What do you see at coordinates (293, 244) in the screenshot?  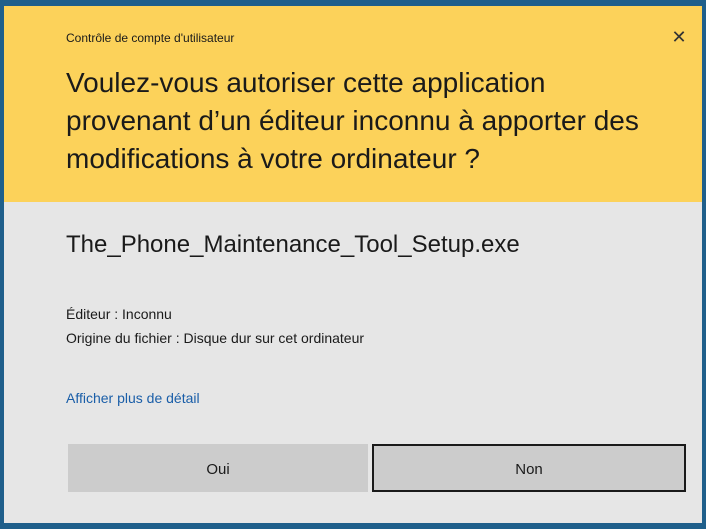 I see `program-filename: The_Phone_Maintenance_Tool_Setup.exe` at bounding box center [293, 244].